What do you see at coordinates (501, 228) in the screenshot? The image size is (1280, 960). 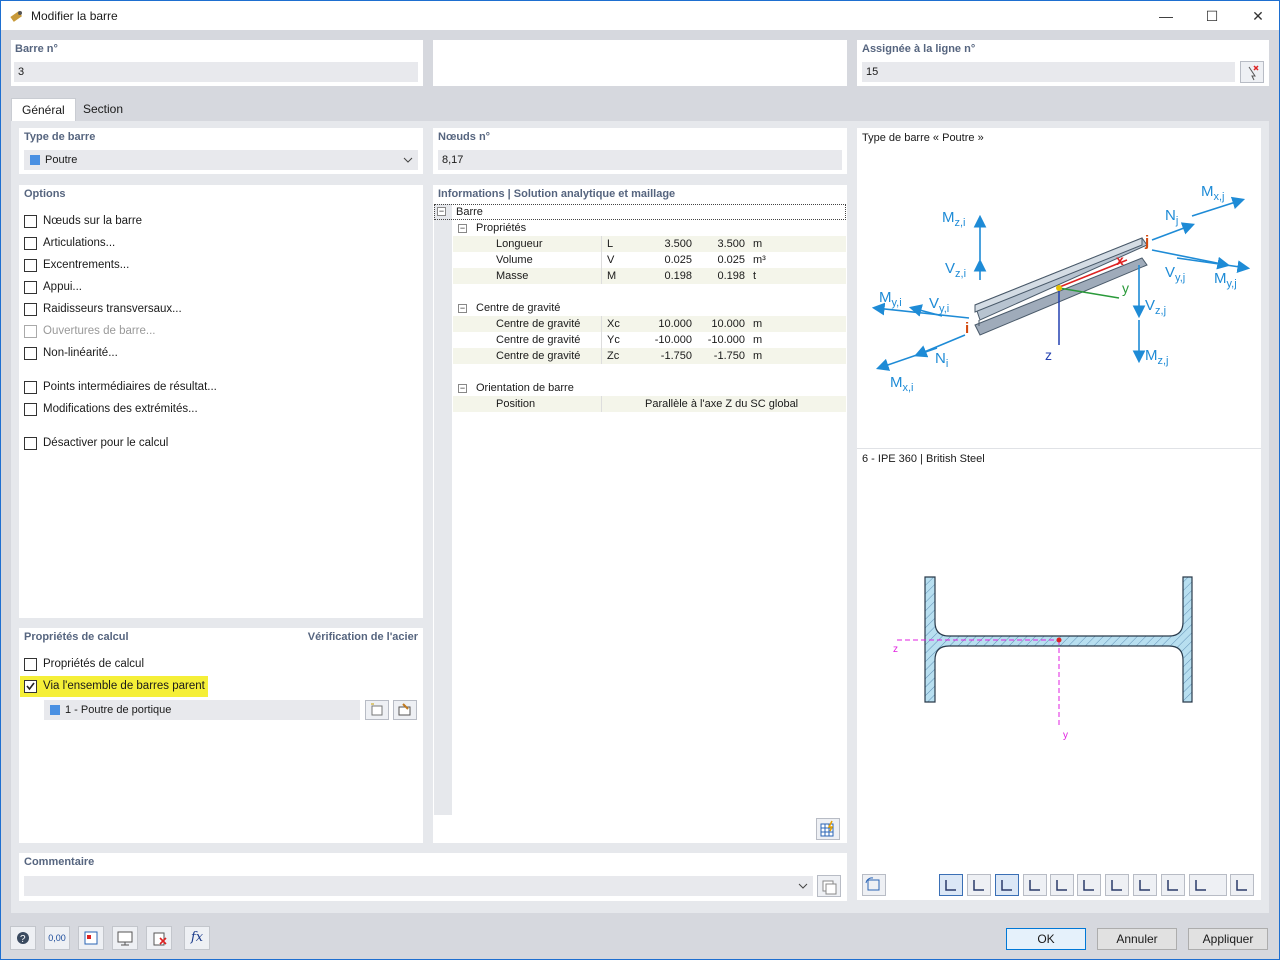 I see `tree-group-label: Propriétés` at bounding box center [501, 228].